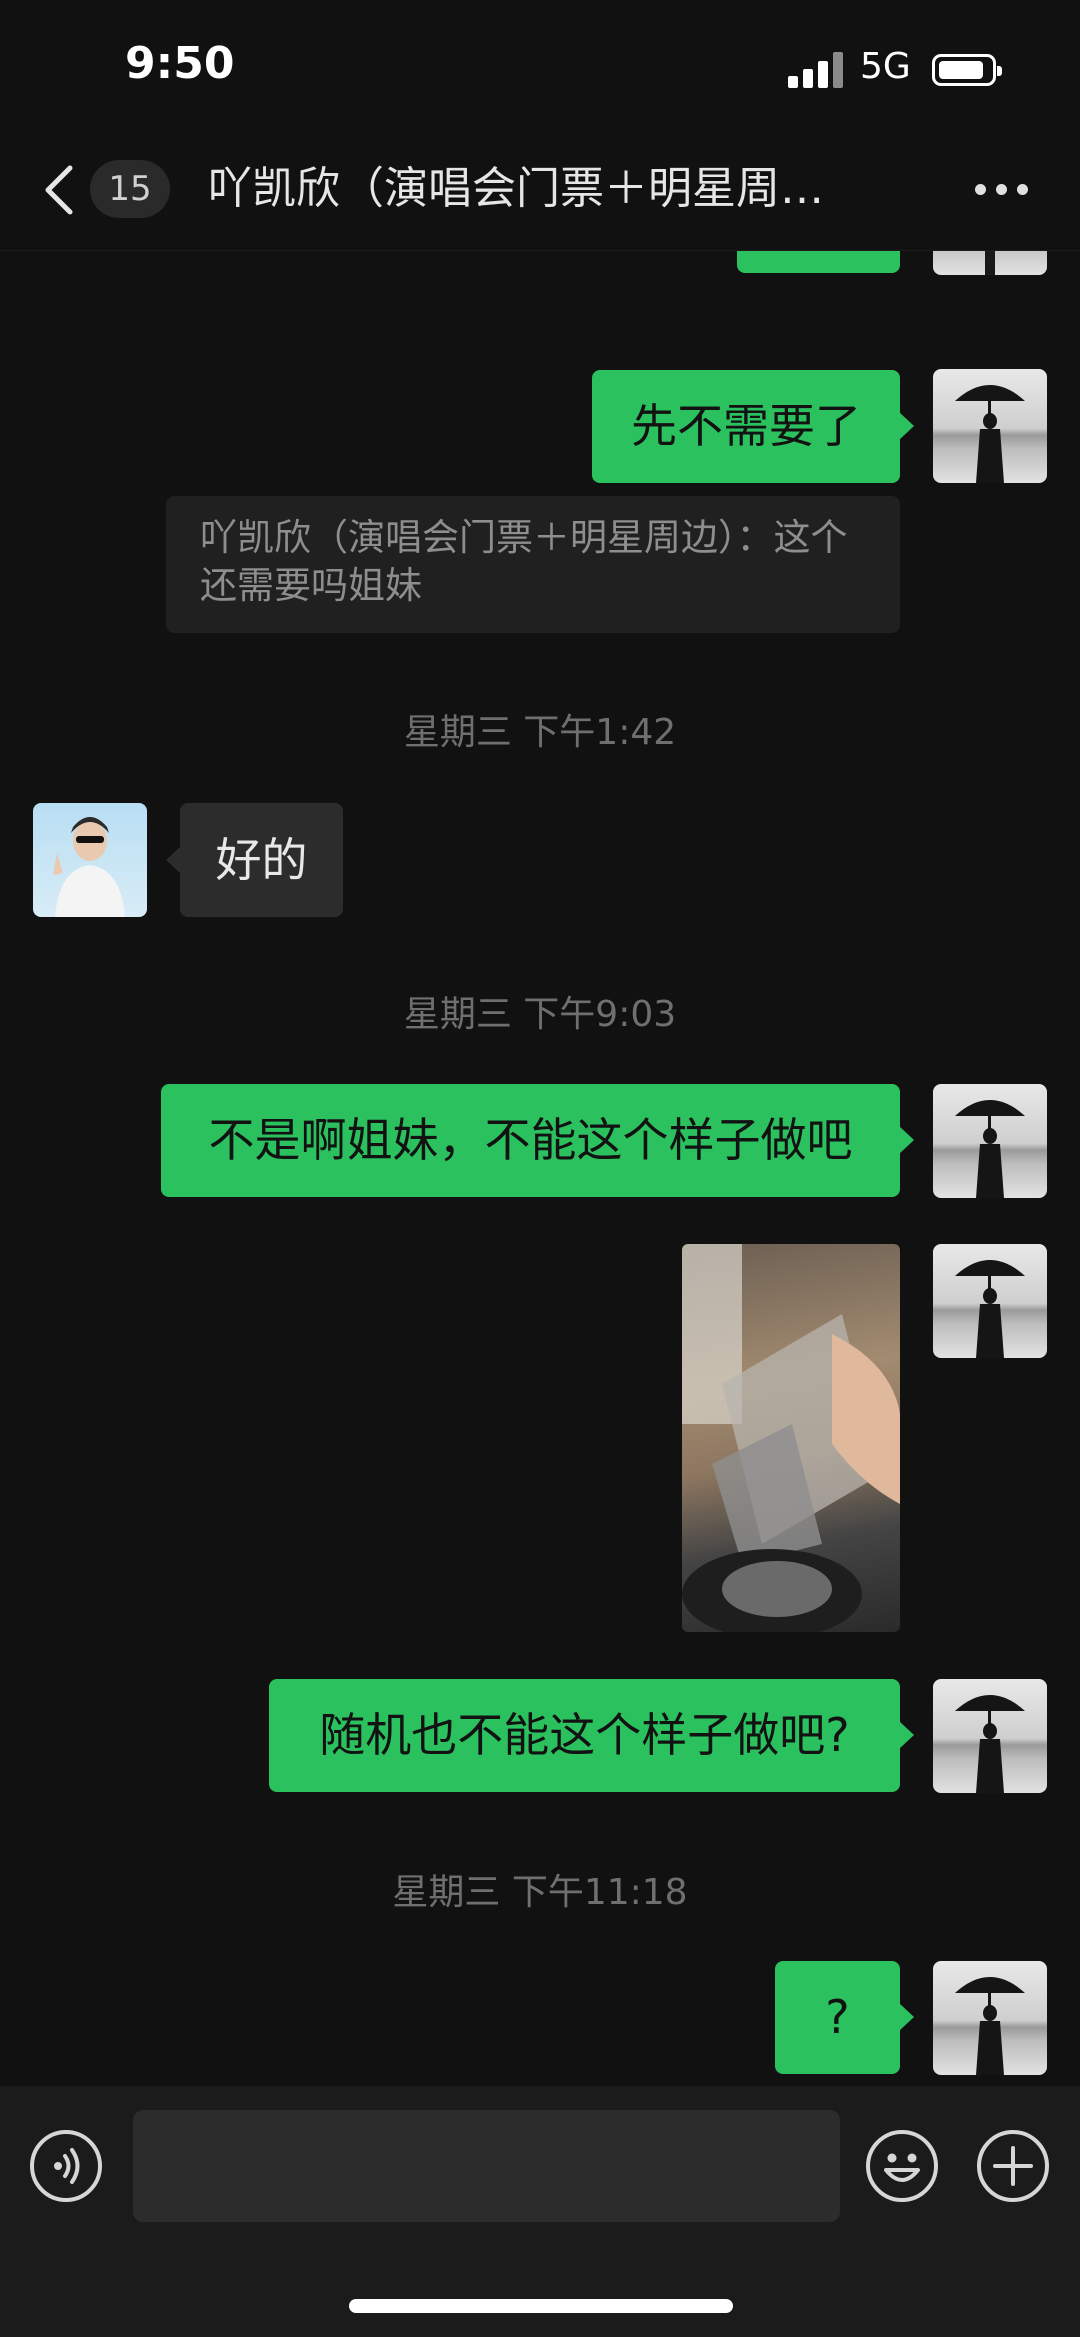 The image size is (1080, 2337). I want to click on signal-icon, so click(816, 70).